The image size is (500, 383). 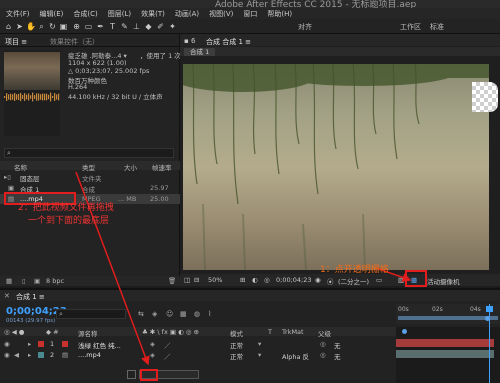 I want to click on keyframe-dot, so click(x=404, y=331).